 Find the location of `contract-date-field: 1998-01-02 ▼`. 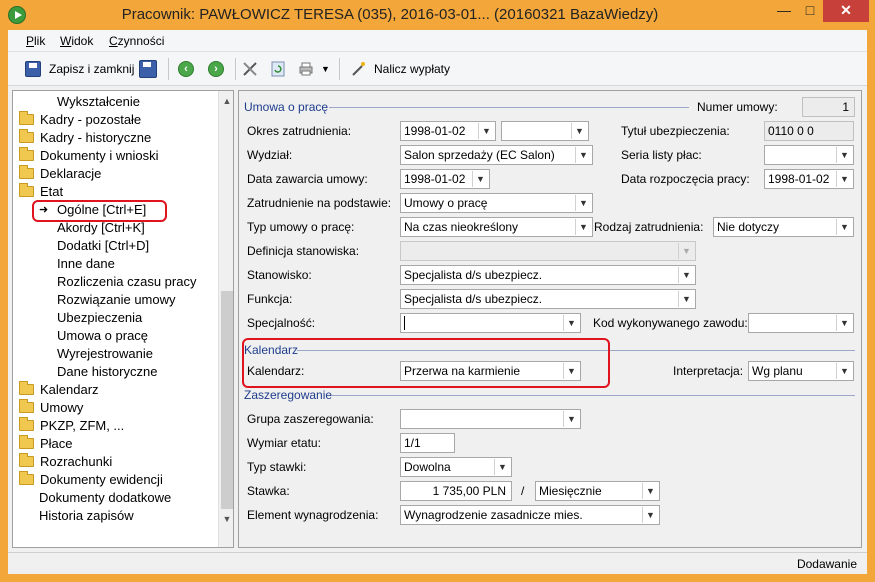

contract-date-field: 1998-01-02 ▼ is located at coordinates (445, 179).